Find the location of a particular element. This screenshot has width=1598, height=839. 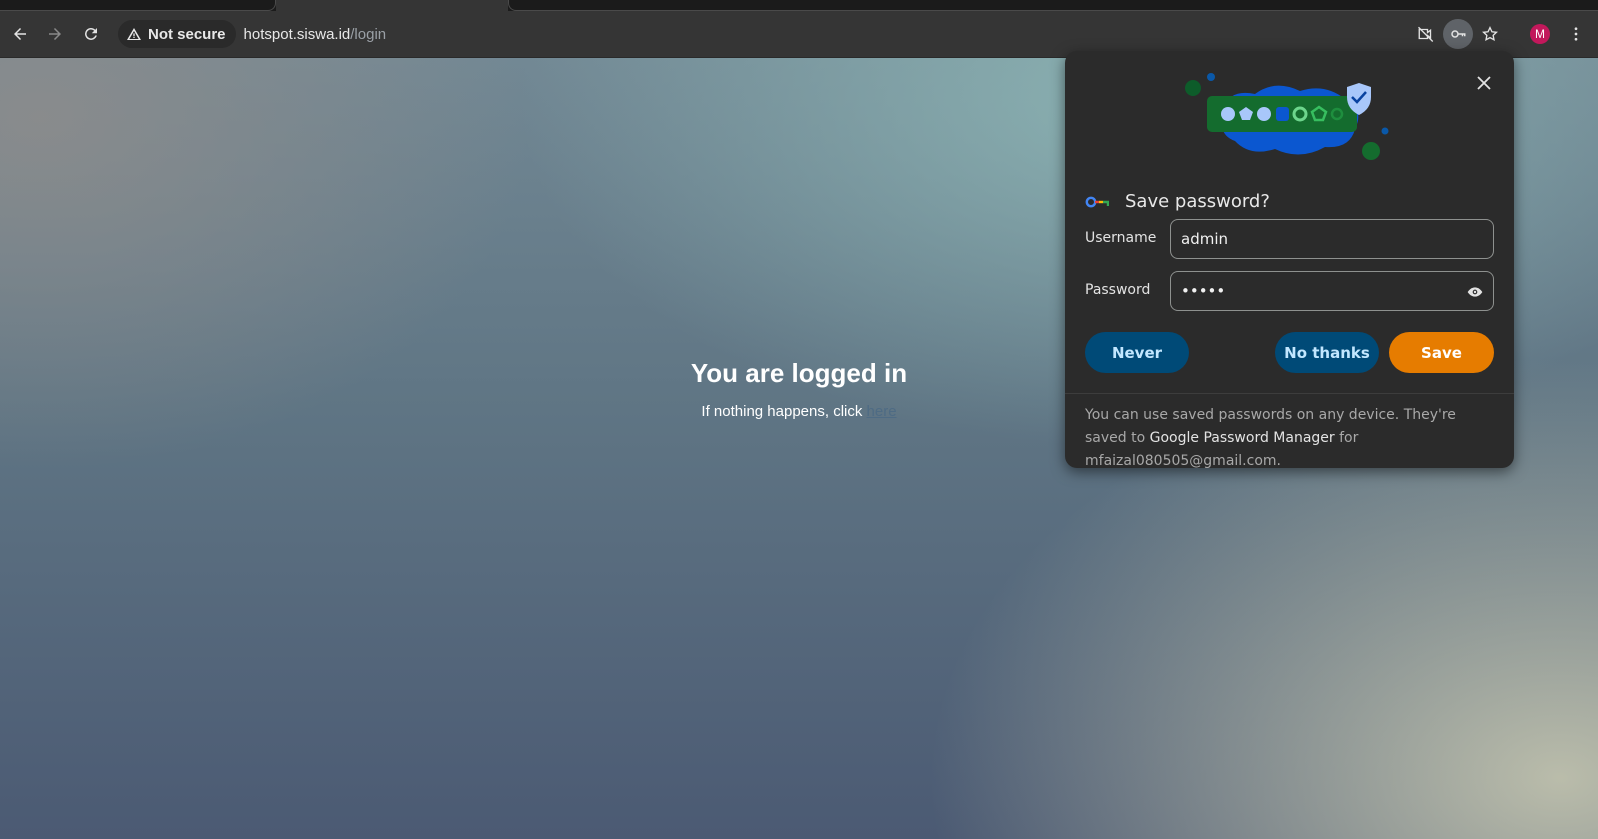

back-arrow-icon is located at coordinates (20, 34).